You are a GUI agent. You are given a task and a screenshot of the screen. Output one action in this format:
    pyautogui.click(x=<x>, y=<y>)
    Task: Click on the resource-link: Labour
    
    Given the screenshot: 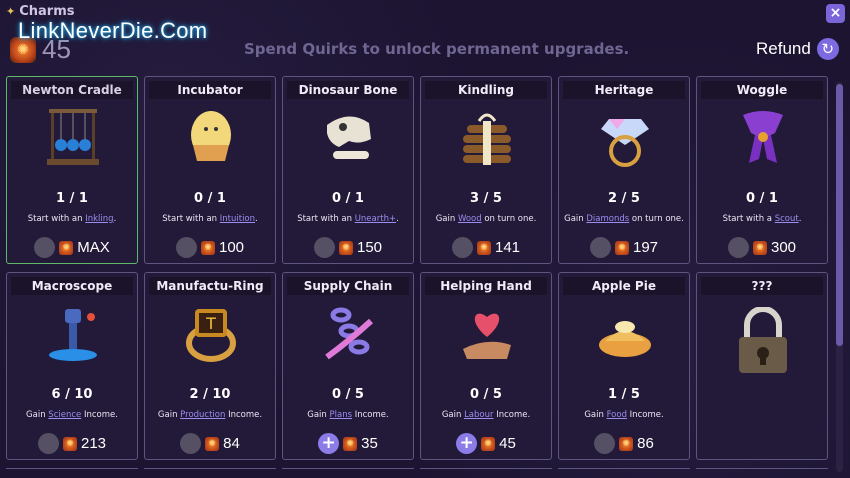 What is the action you would take?
    pyautogui.click(x=478, y=415)
    